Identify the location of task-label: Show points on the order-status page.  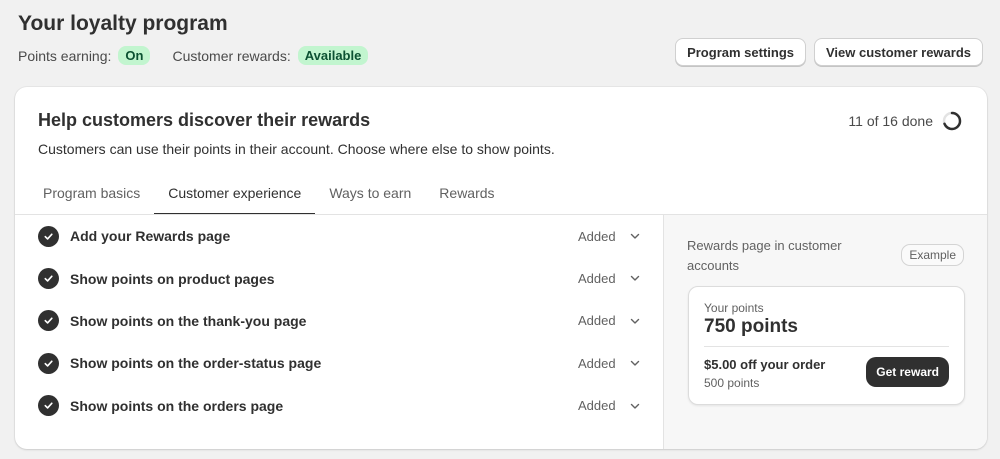
(196, 363).